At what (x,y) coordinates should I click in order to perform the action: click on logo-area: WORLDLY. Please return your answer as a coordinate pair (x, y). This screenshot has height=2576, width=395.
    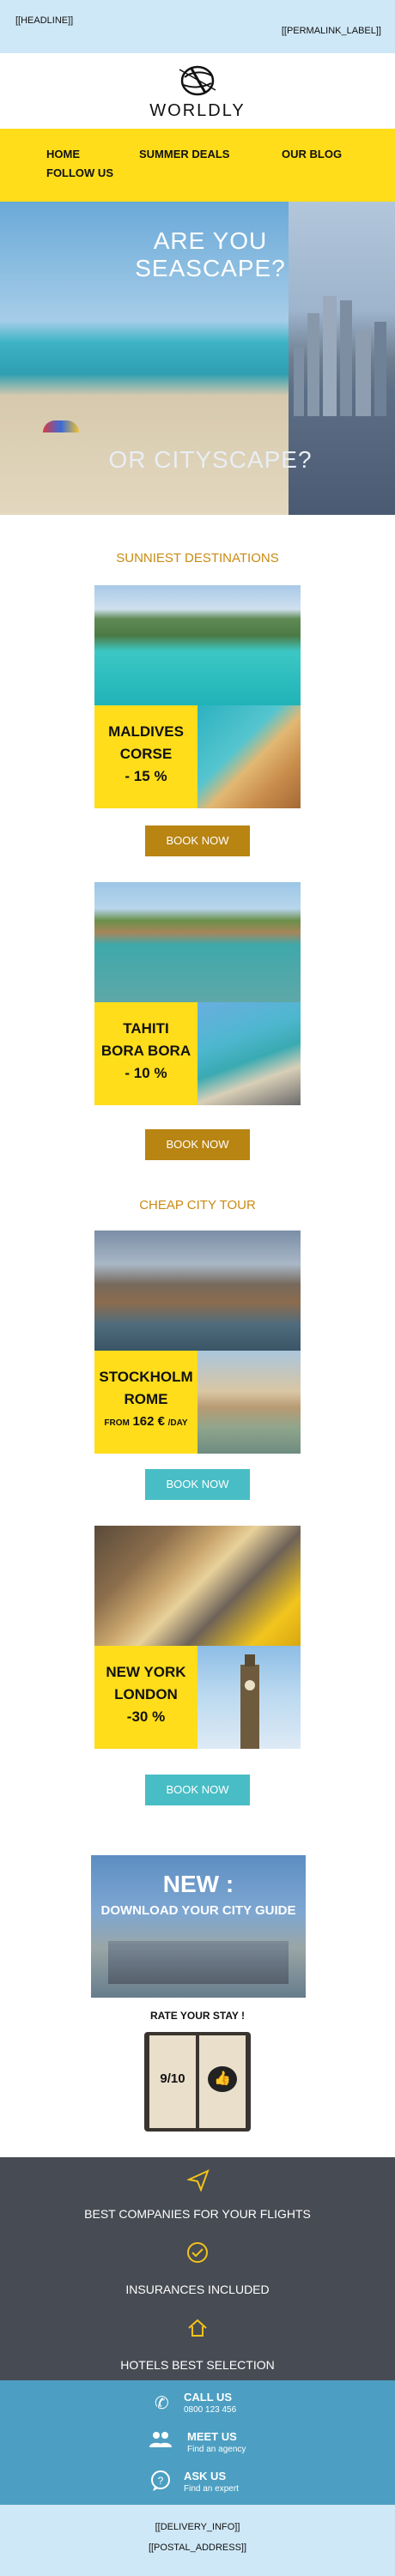
    Looking at the image, I should click on (197, 91).